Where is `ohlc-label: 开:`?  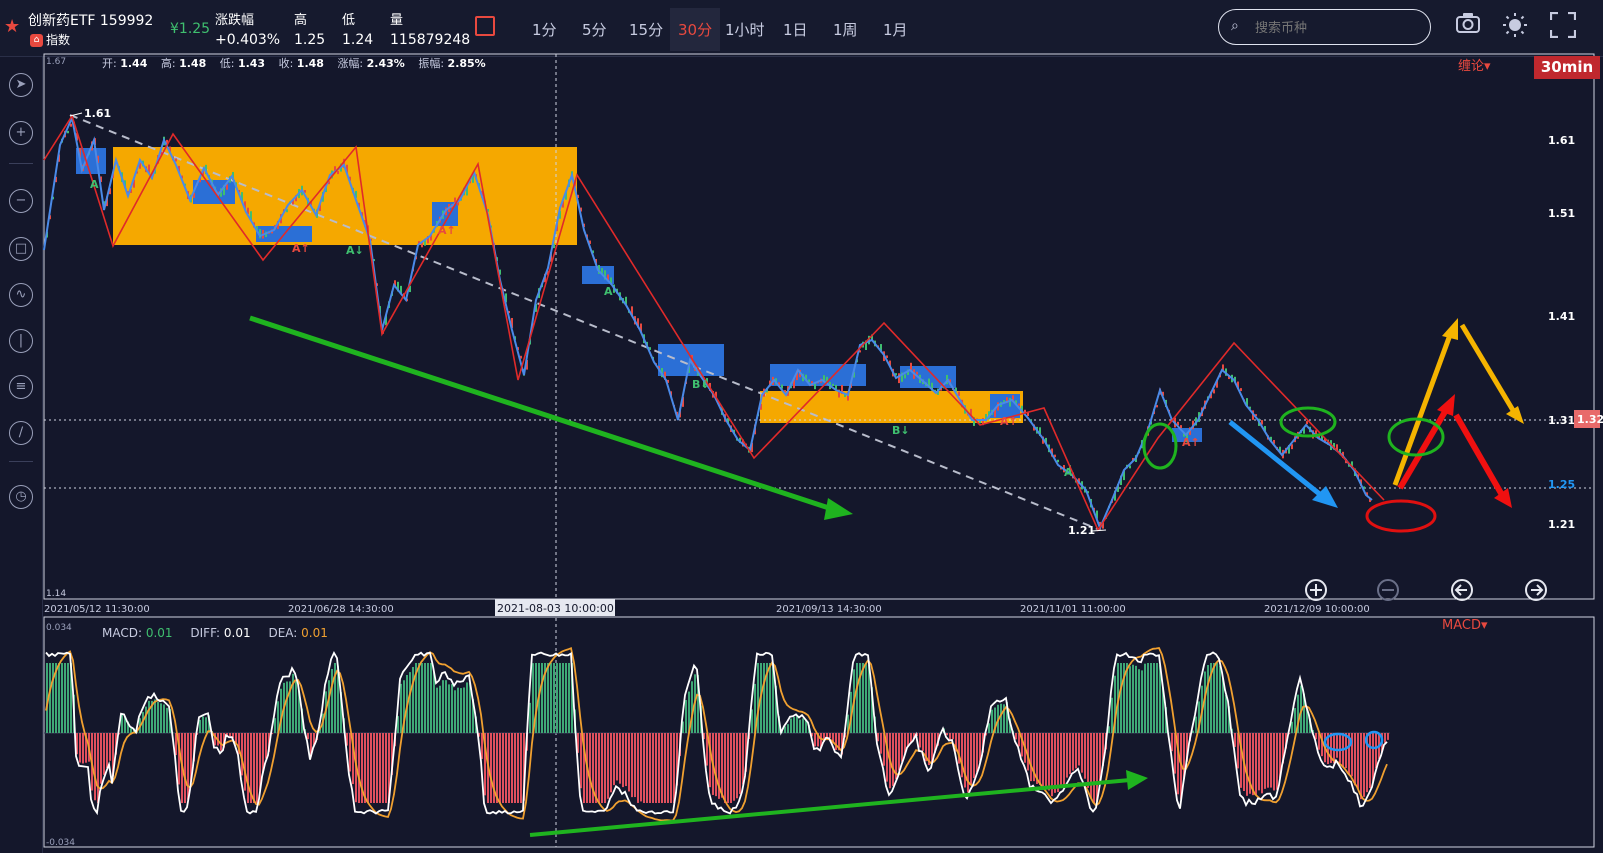
ohlc-label: 开: is located at coordinates (109, 63).